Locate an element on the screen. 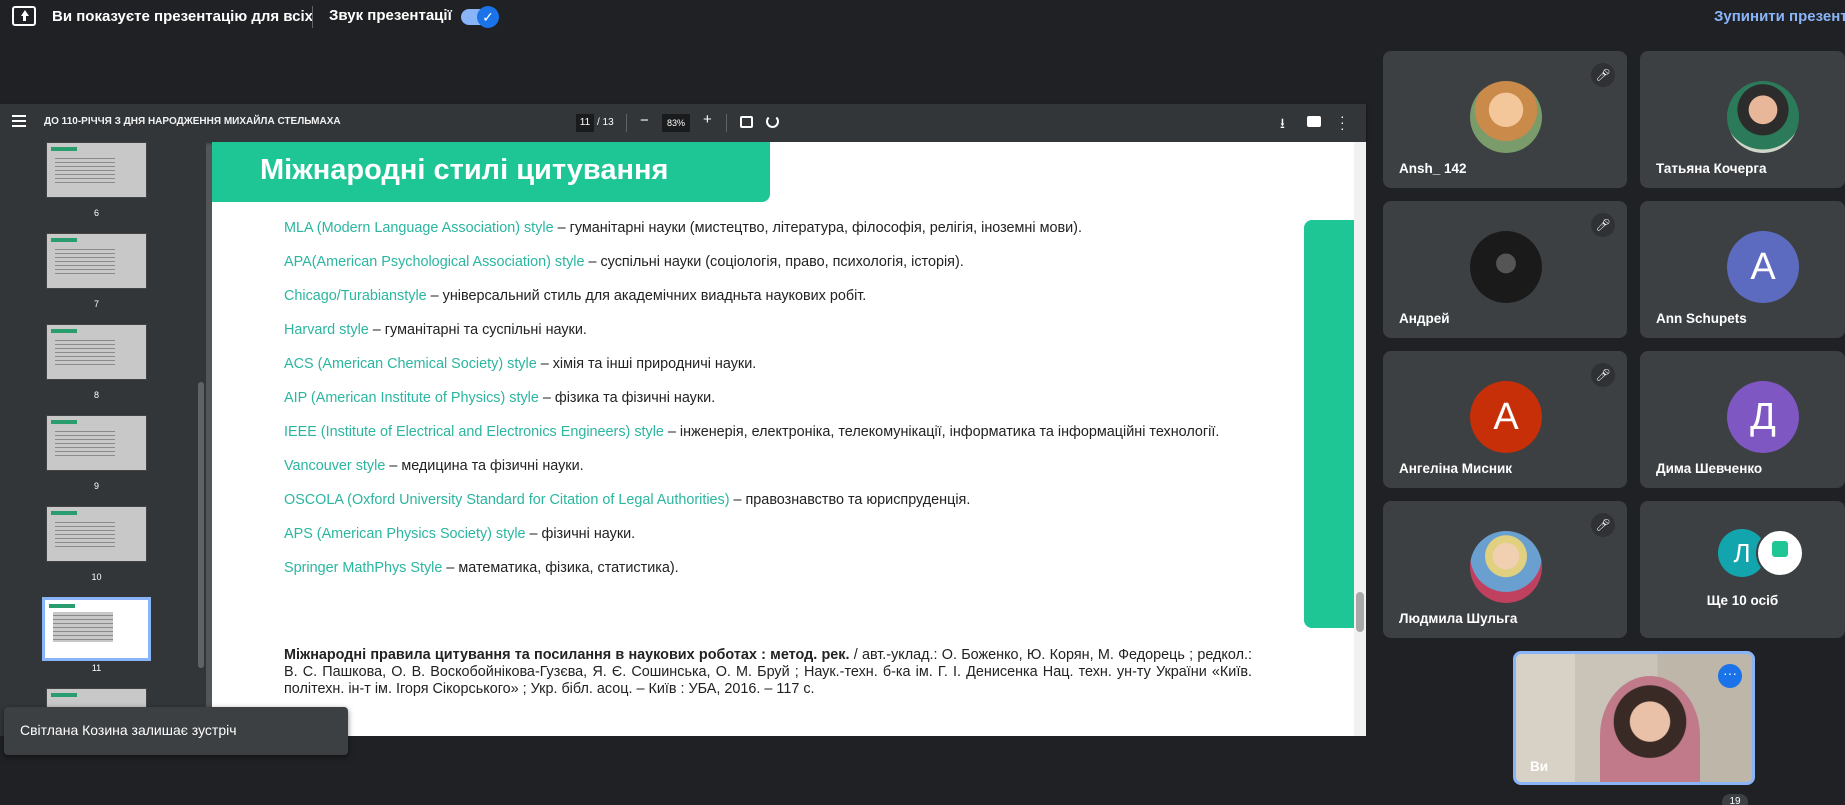 The width and height of the screenshot is (1845, 805). participant-count-badge: 19 is located at coordinates (1735, 799).